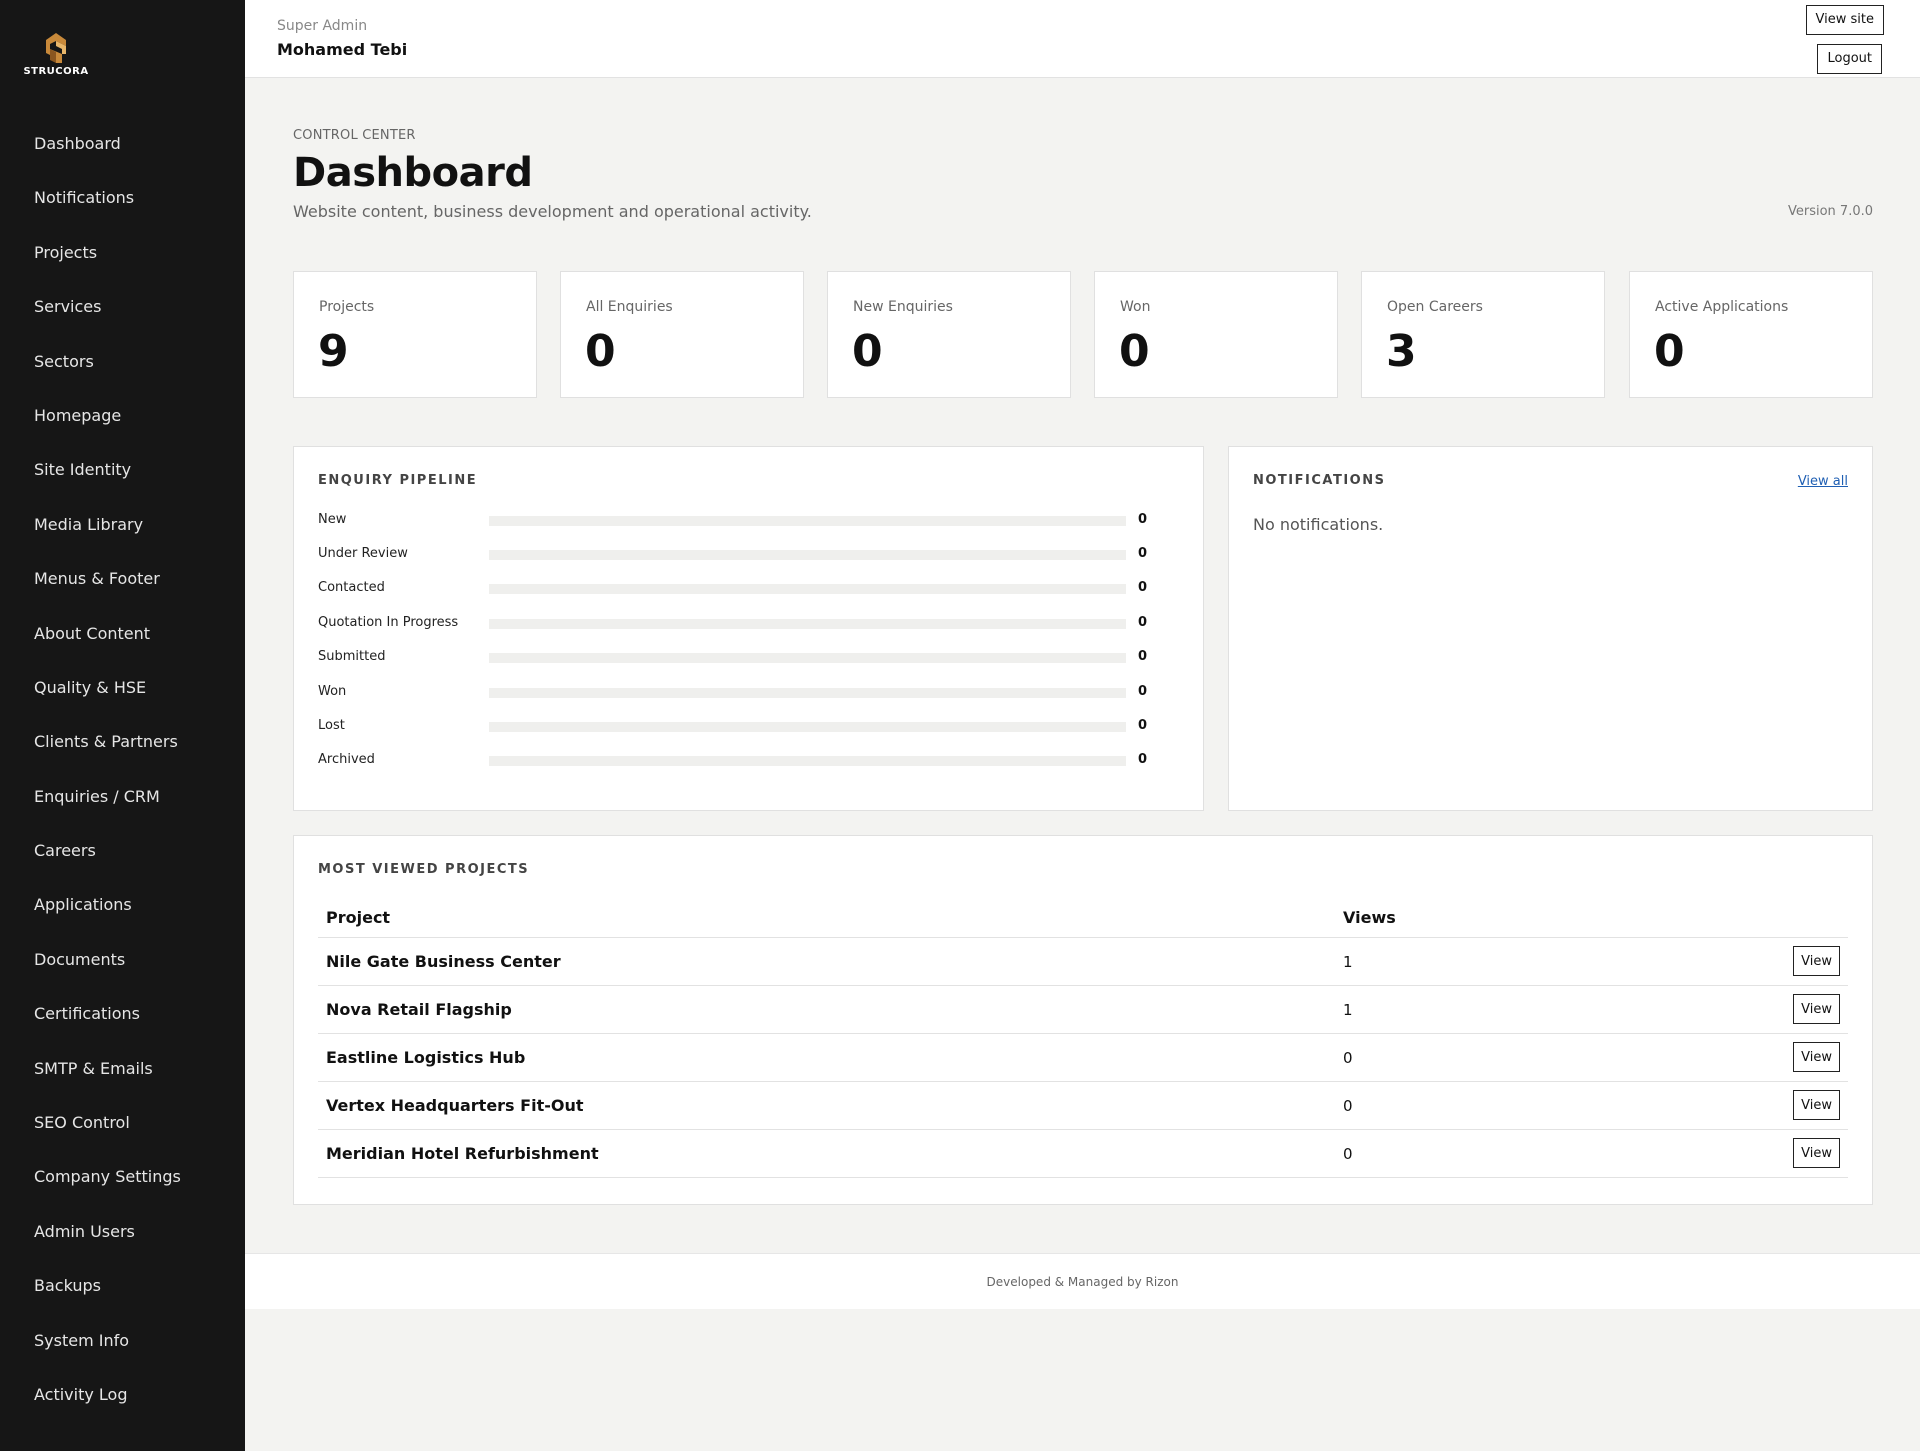  I want to click on most-viewed-projects-title: MOST VIEWED PROJECTS, so click(424, 869).